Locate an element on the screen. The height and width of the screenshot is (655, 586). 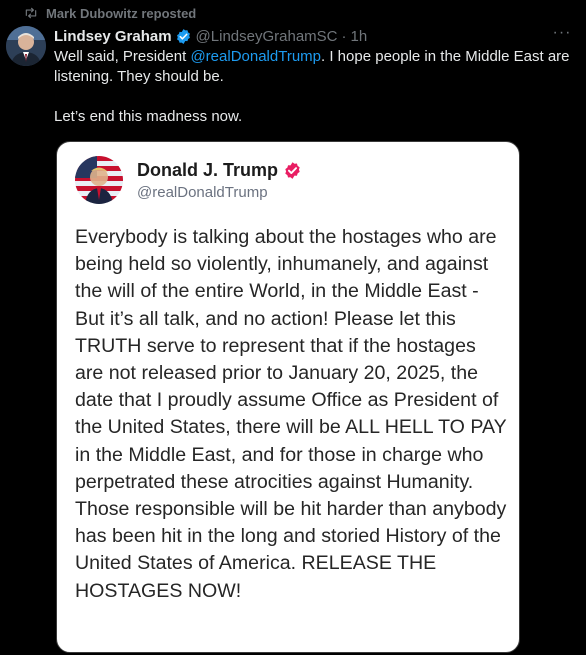
repost-indicator: Mark Dubowitz reposted is located at coordinates (110, 13).